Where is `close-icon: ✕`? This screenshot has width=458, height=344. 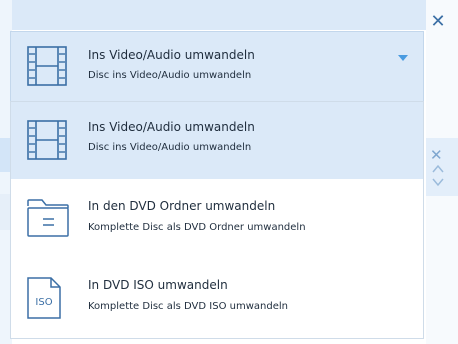 close-icon: ✕ is located at coordinates (438, 22).